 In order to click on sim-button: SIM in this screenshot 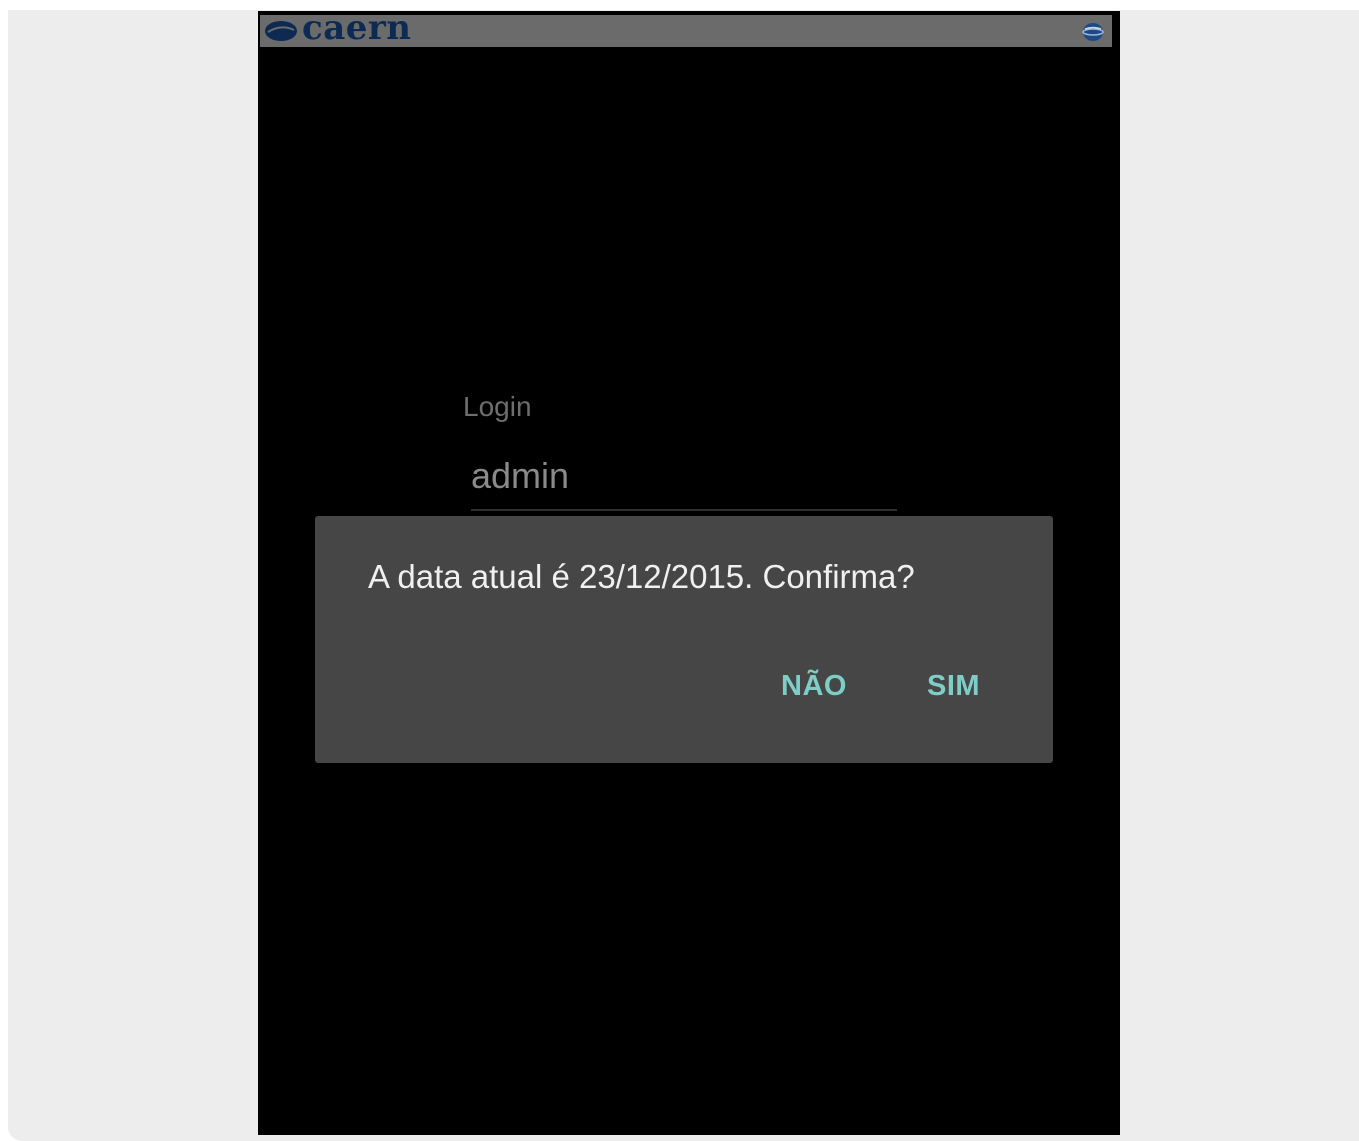, I will do `click(953, 686)`.